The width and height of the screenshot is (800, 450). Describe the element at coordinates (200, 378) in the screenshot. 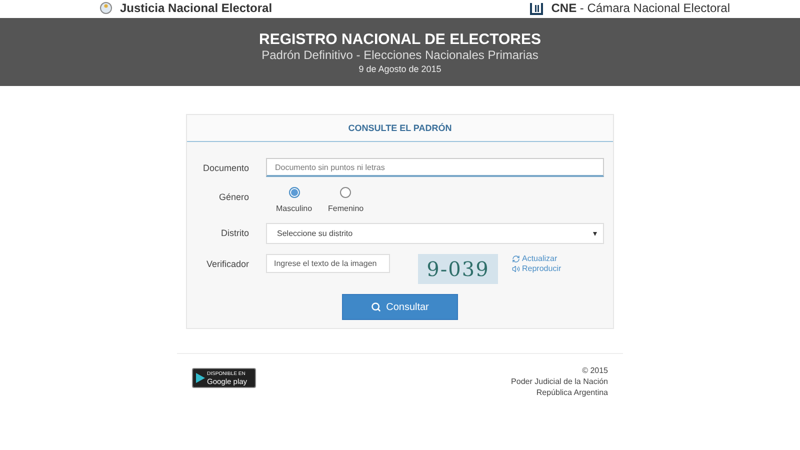

I see `play-store-icon` at that location.